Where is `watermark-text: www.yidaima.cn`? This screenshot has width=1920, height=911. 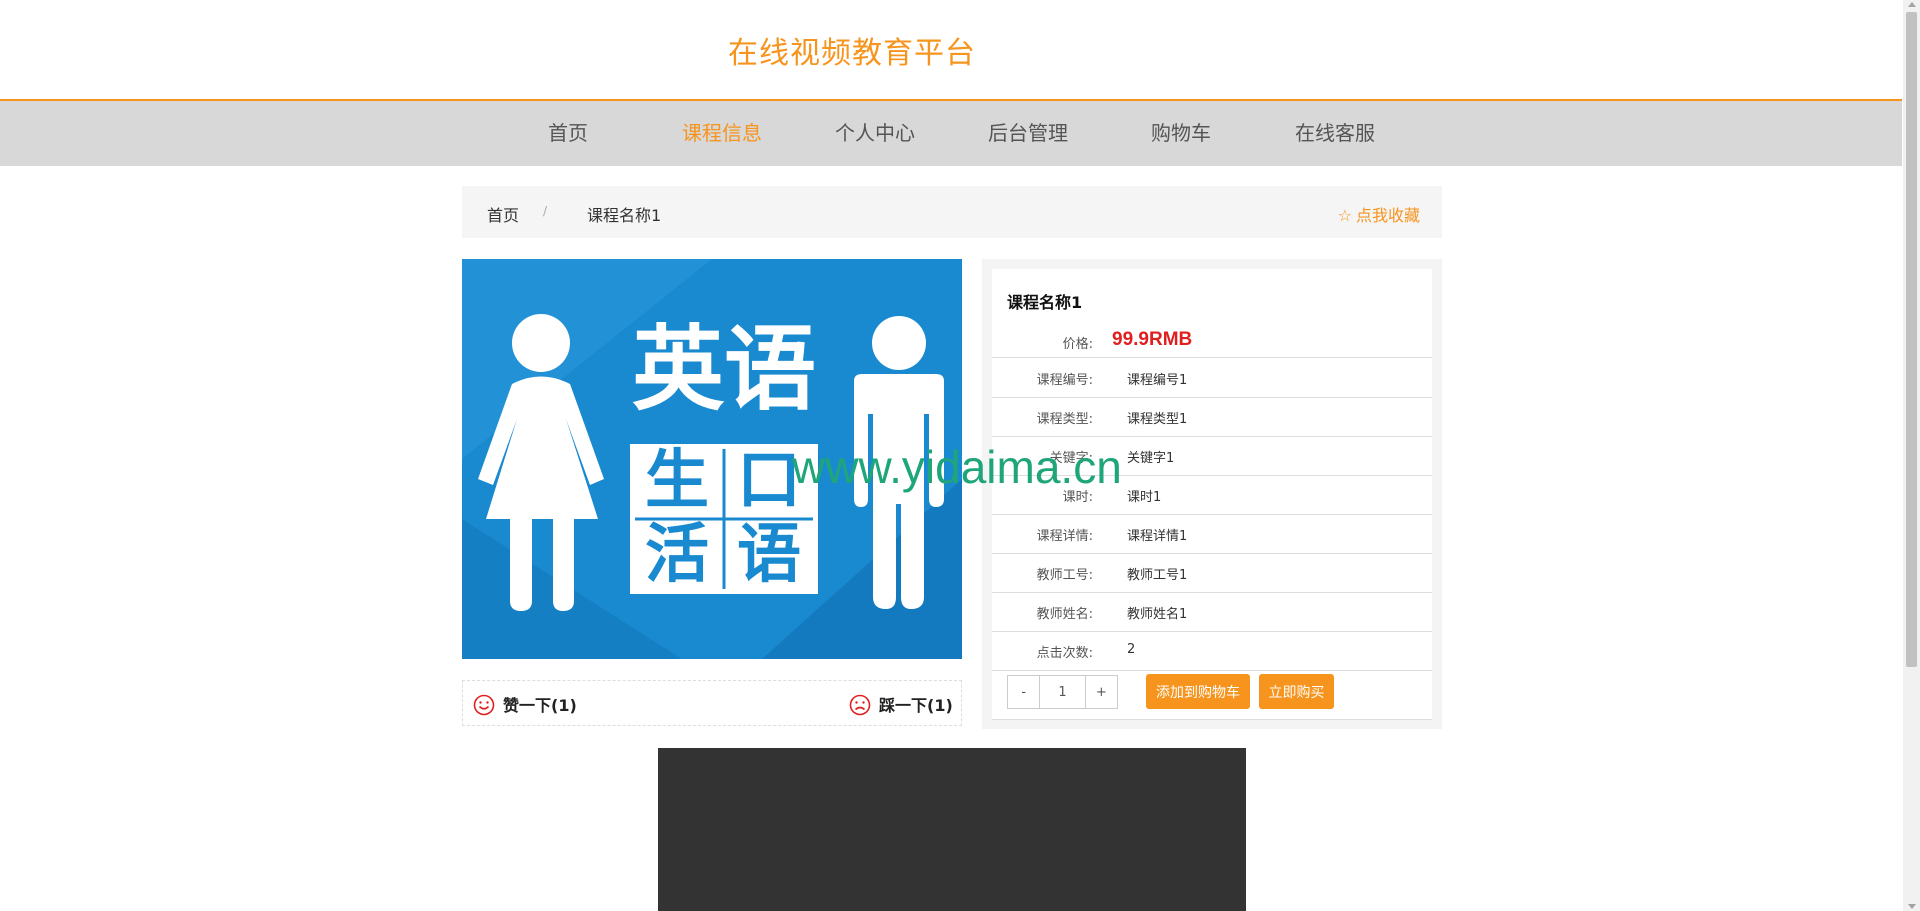 watermark-text: www.yidaima.cn is located at coordinates (957, 467).